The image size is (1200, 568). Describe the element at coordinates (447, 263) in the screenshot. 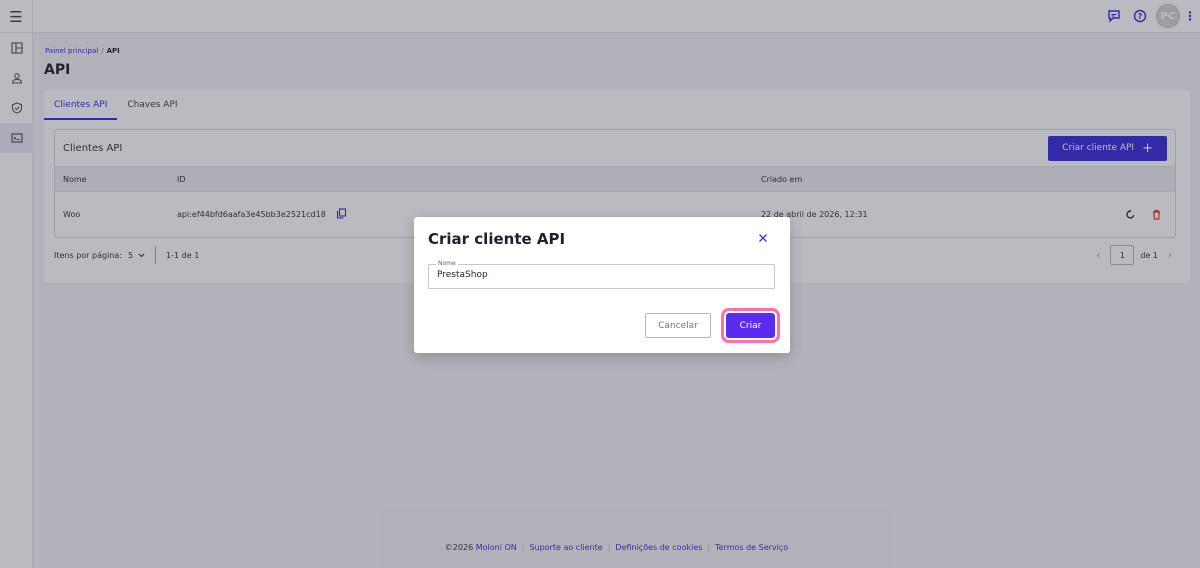

I see `name-field-label: Nome` at that location.